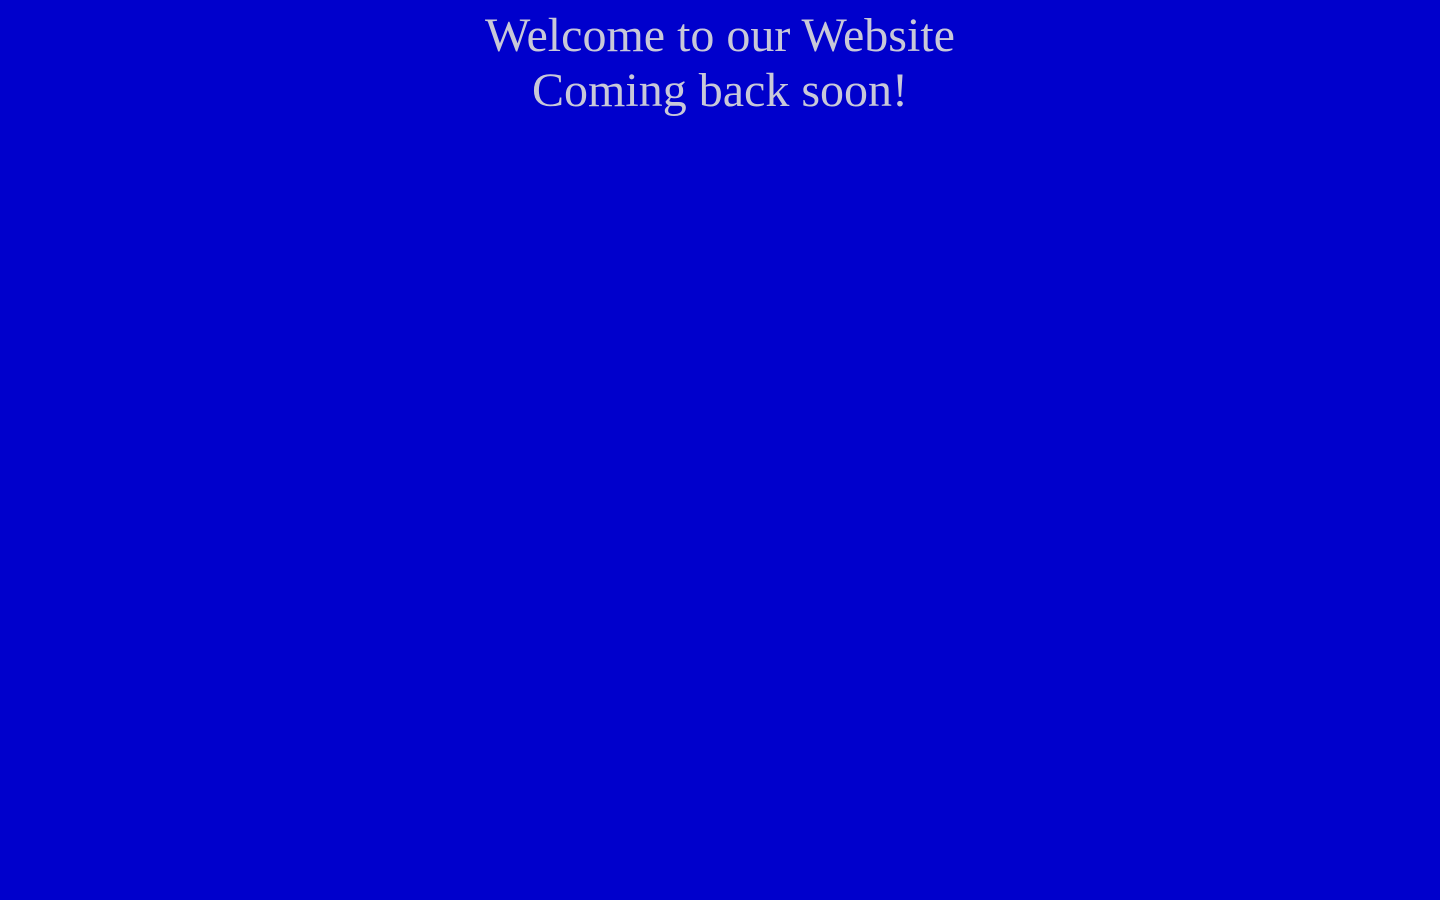 Image resolution: width=1440 pixels, height=900 pixels. I want to click on maintenance-message: Welcome to our Website Coming back soon!, so click(720, 63).